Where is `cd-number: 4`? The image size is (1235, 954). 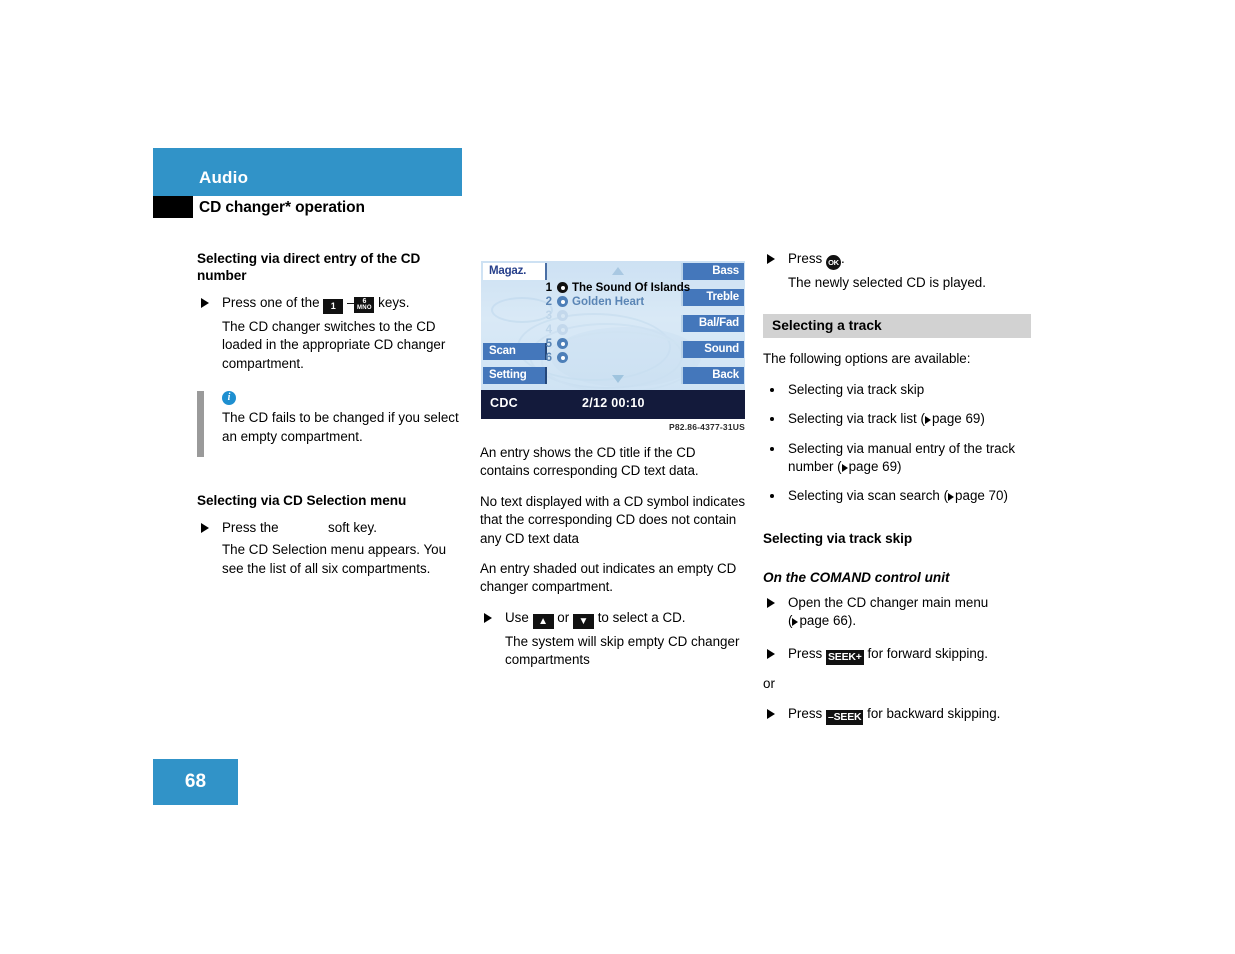 cd-number: 4 is located at coordinates (548, 330).